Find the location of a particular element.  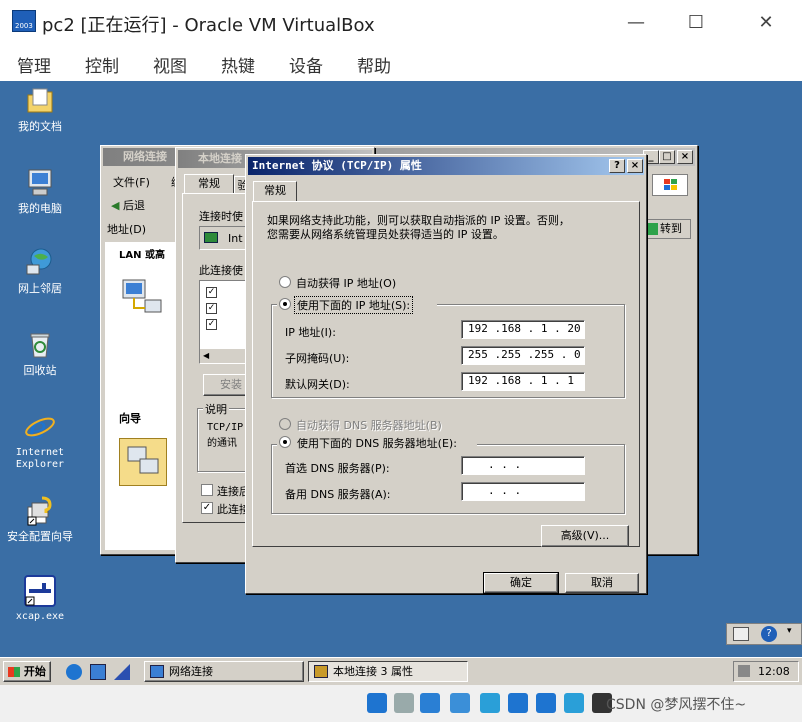

desktop-icon-my-documents: 我的文档 is located at coordinates (40, 109).